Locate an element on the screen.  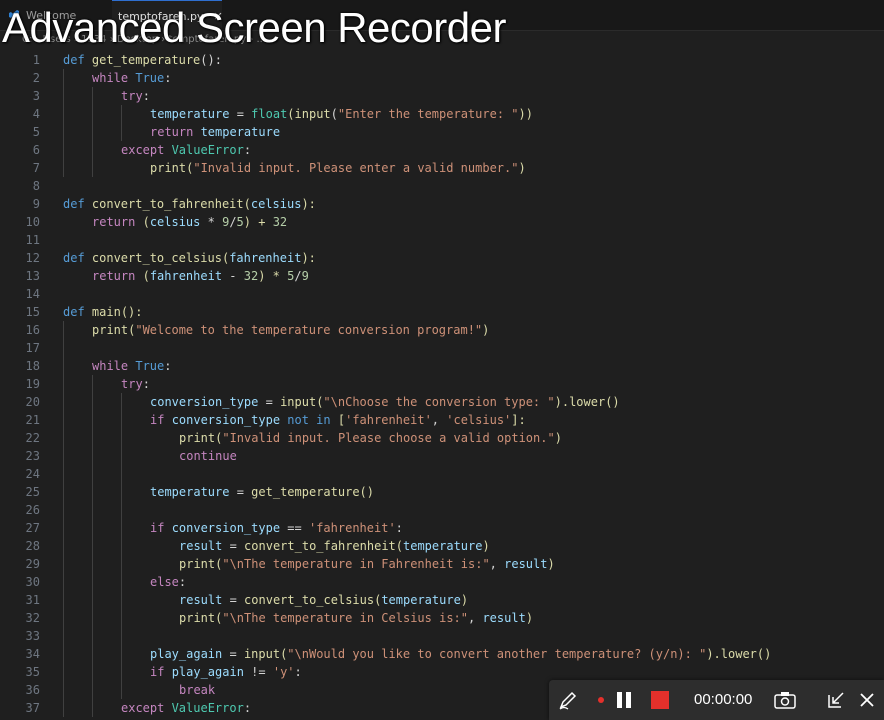
recorder-toolbar: 00:00:00 is located at coordinates (716, 700).